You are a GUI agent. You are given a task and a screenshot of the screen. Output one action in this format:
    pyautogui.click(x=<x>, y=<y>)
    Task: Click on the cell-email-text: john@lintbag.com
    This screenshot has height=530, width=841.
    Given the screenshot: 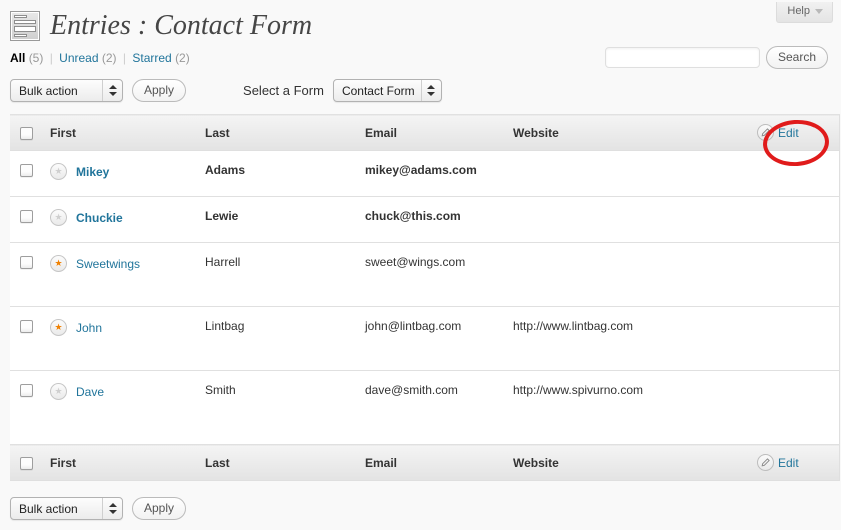 What is the action you would take?
    pyautogui.click(x=413, y=326)
    